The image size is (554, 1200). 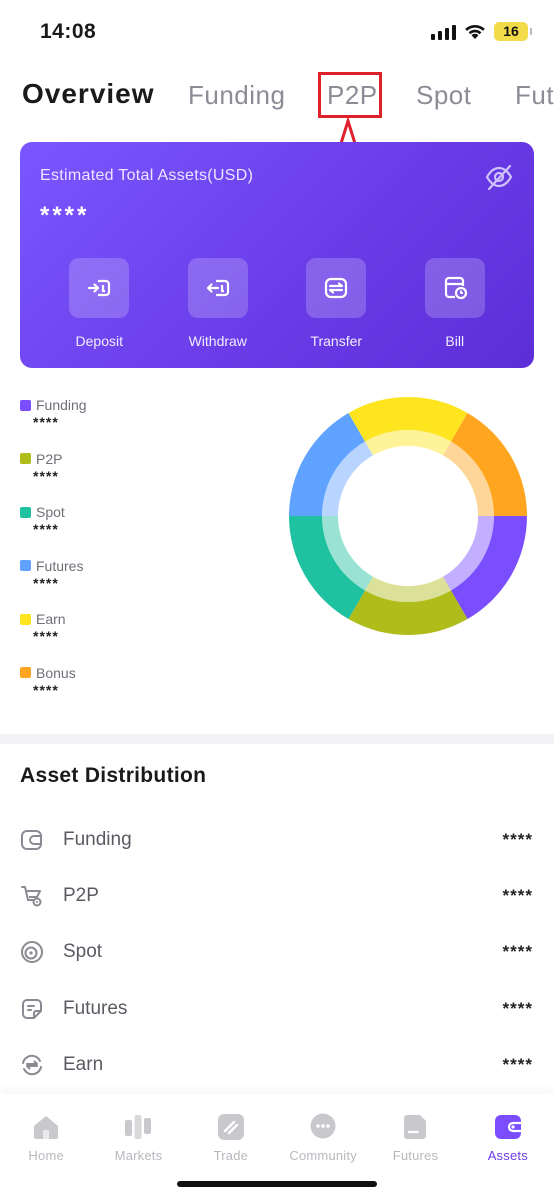 I want to click on status-bar: 14:08 16, so click(x=277, y=32).